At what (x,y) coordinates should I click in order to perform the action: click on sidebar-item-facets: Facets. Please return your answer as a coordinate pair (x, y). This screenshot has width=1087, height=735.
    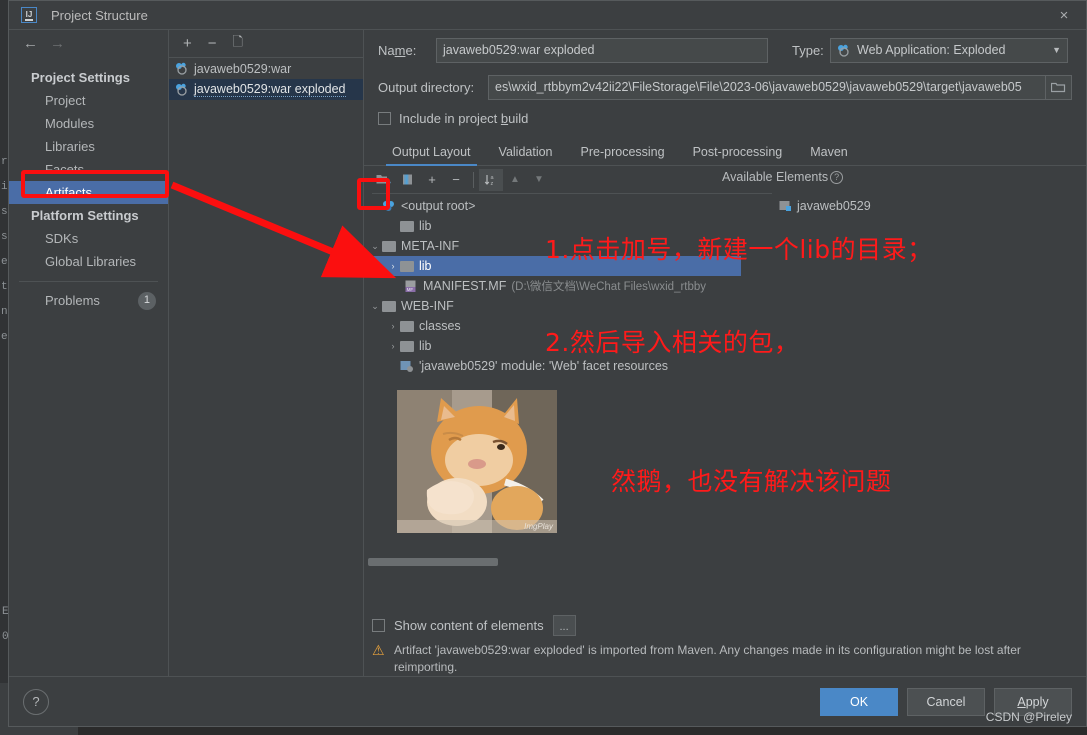
    Looking at the image, I should click on (88, 169).